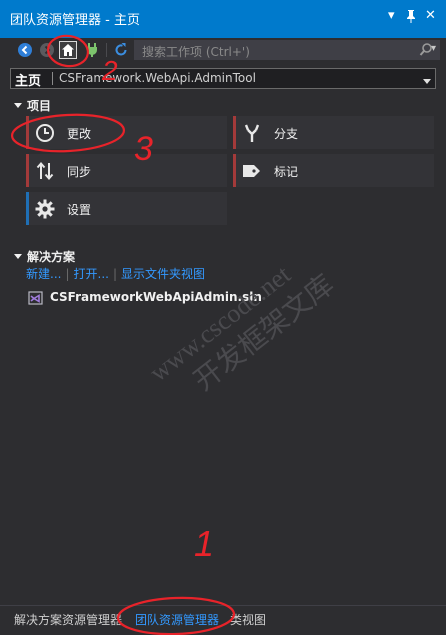 The width and height of the screenshot is (446, 635). I want to click on tile-label: 同步, so click(79, 172).